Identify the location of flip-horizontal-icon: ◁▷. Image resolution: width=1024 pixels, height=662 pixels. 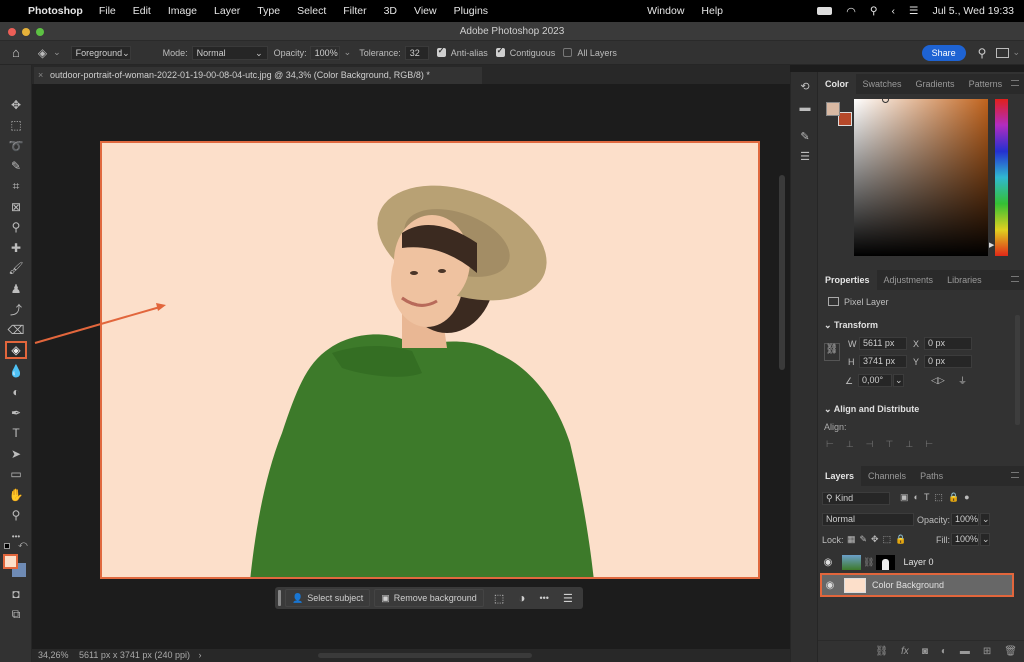
(938, 380).